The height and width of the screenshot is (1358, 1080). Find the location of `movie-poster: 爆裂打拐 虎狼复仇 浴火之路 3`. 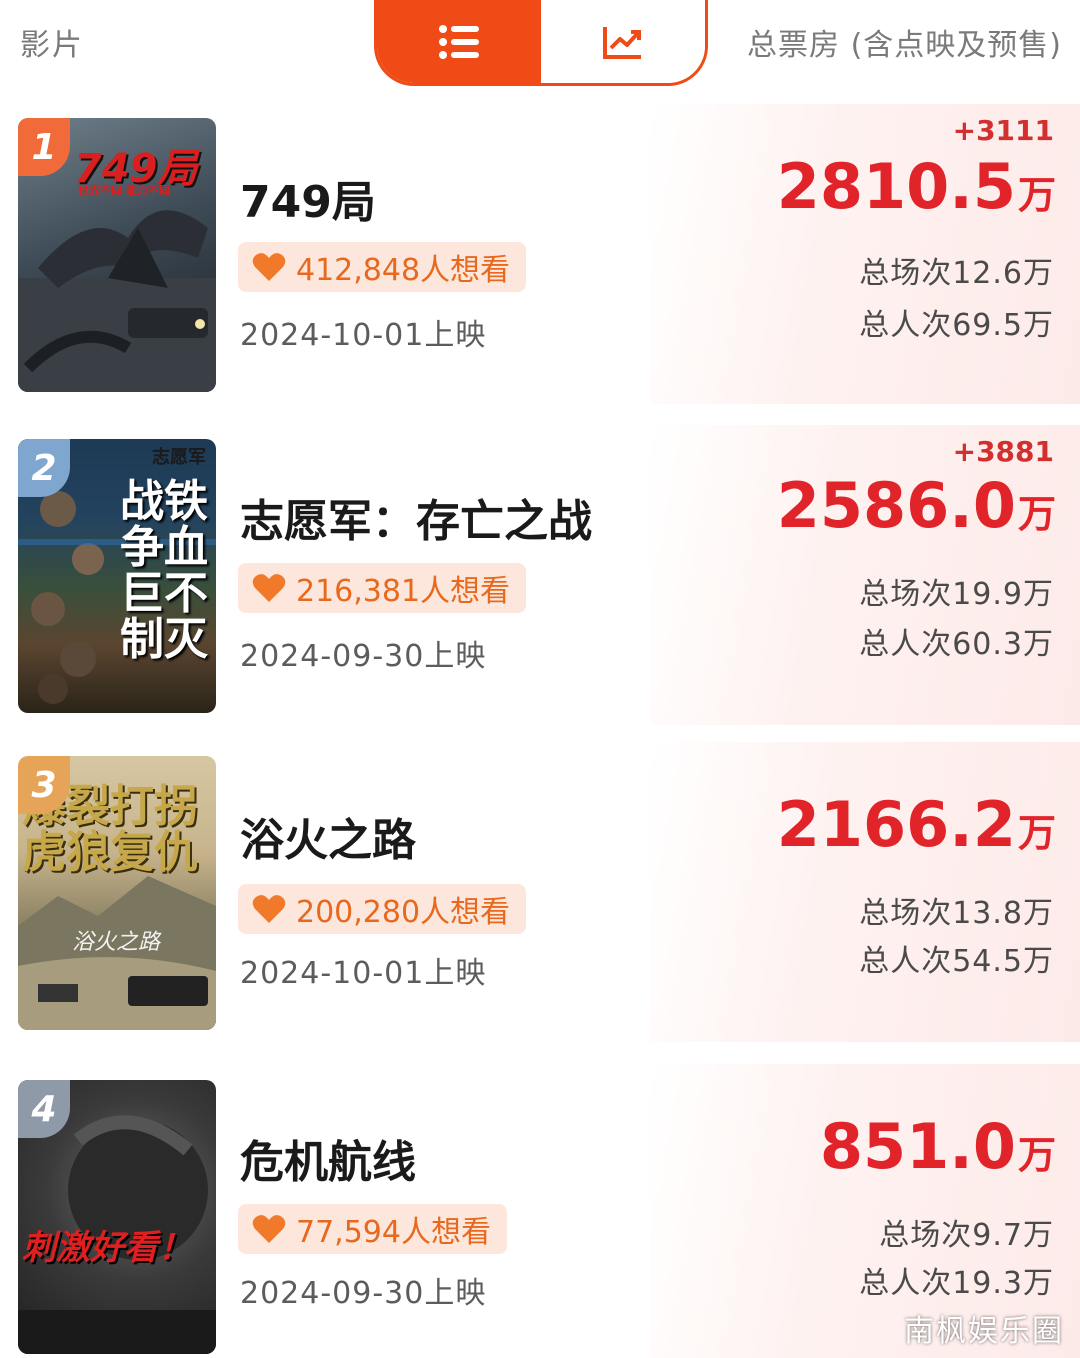

movie-poster: 爆裂打拐 虎狼复仇 浴火之路 3 is located at coordinates (117, 893).